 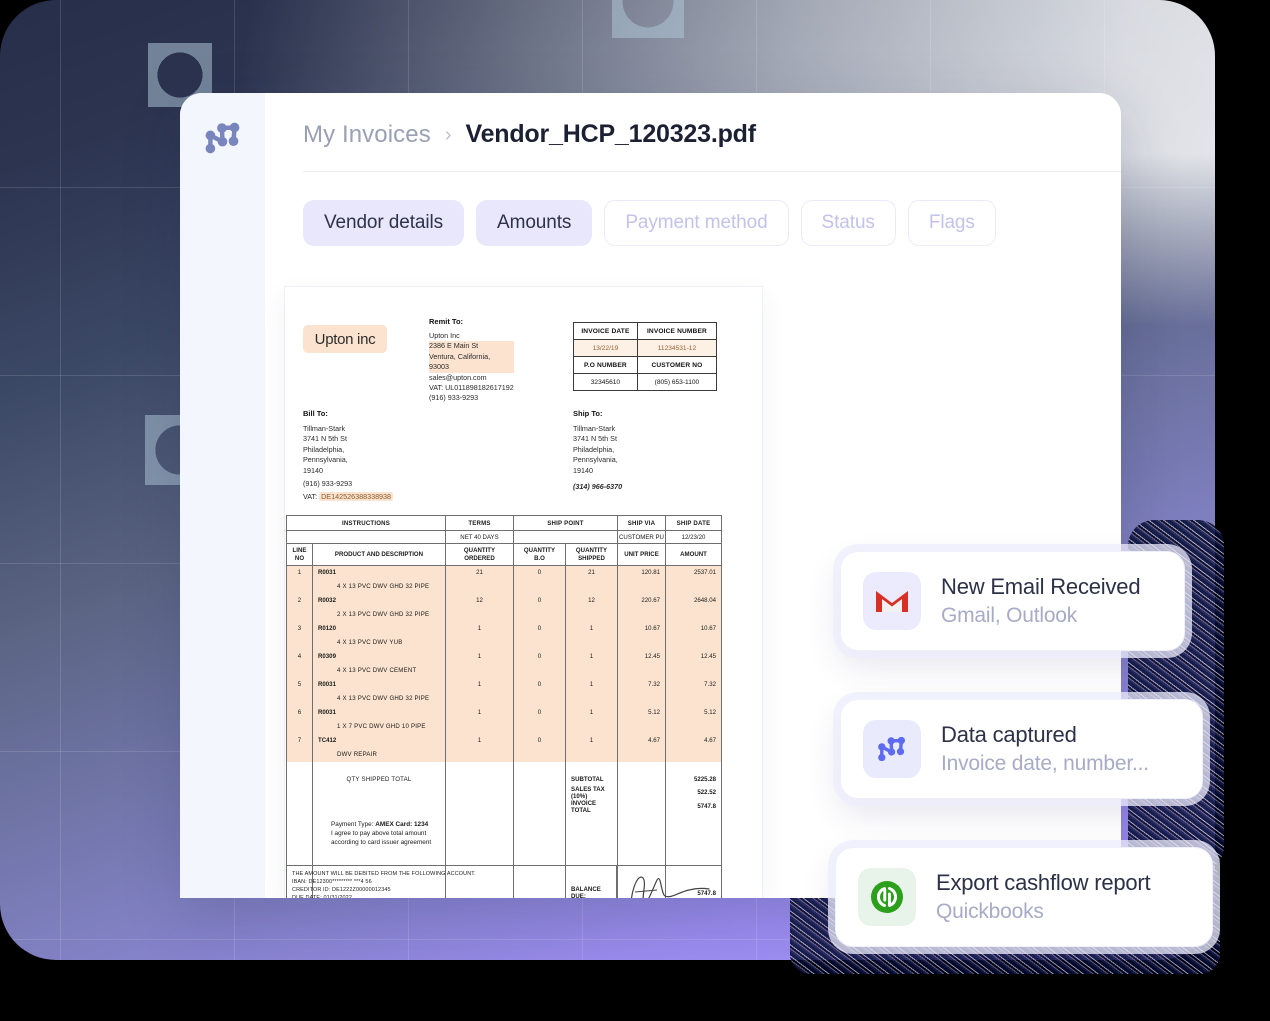 What do you see at coordinates (223, 138) in the screenshot?
I see `nanonets-logo-icon` at bounding box center [223, 138].